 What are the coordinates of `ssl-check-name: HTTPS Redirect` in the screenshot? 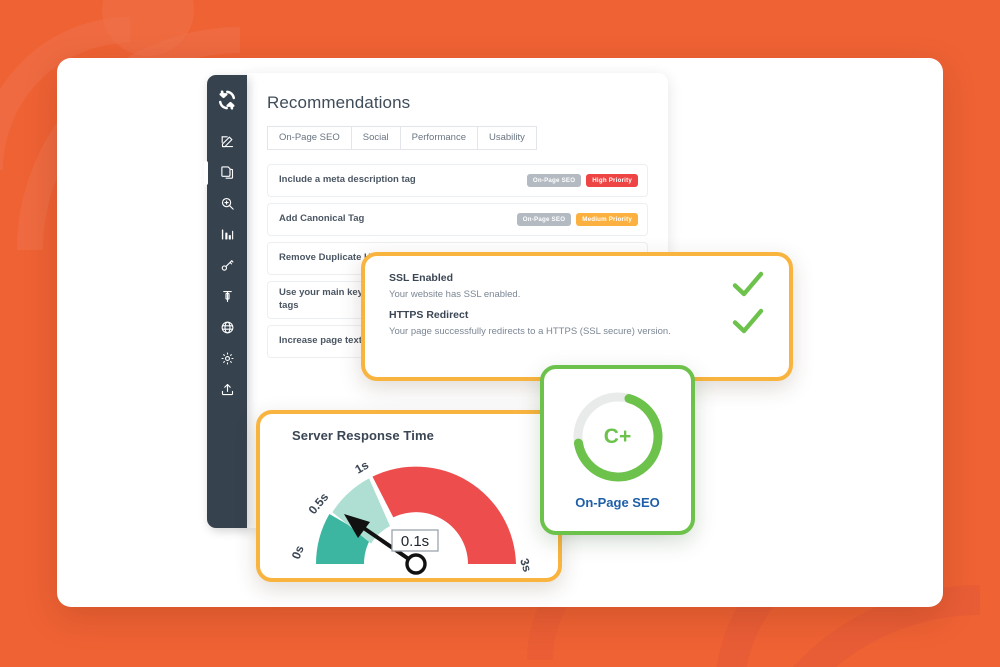 It's located at (429, 315).